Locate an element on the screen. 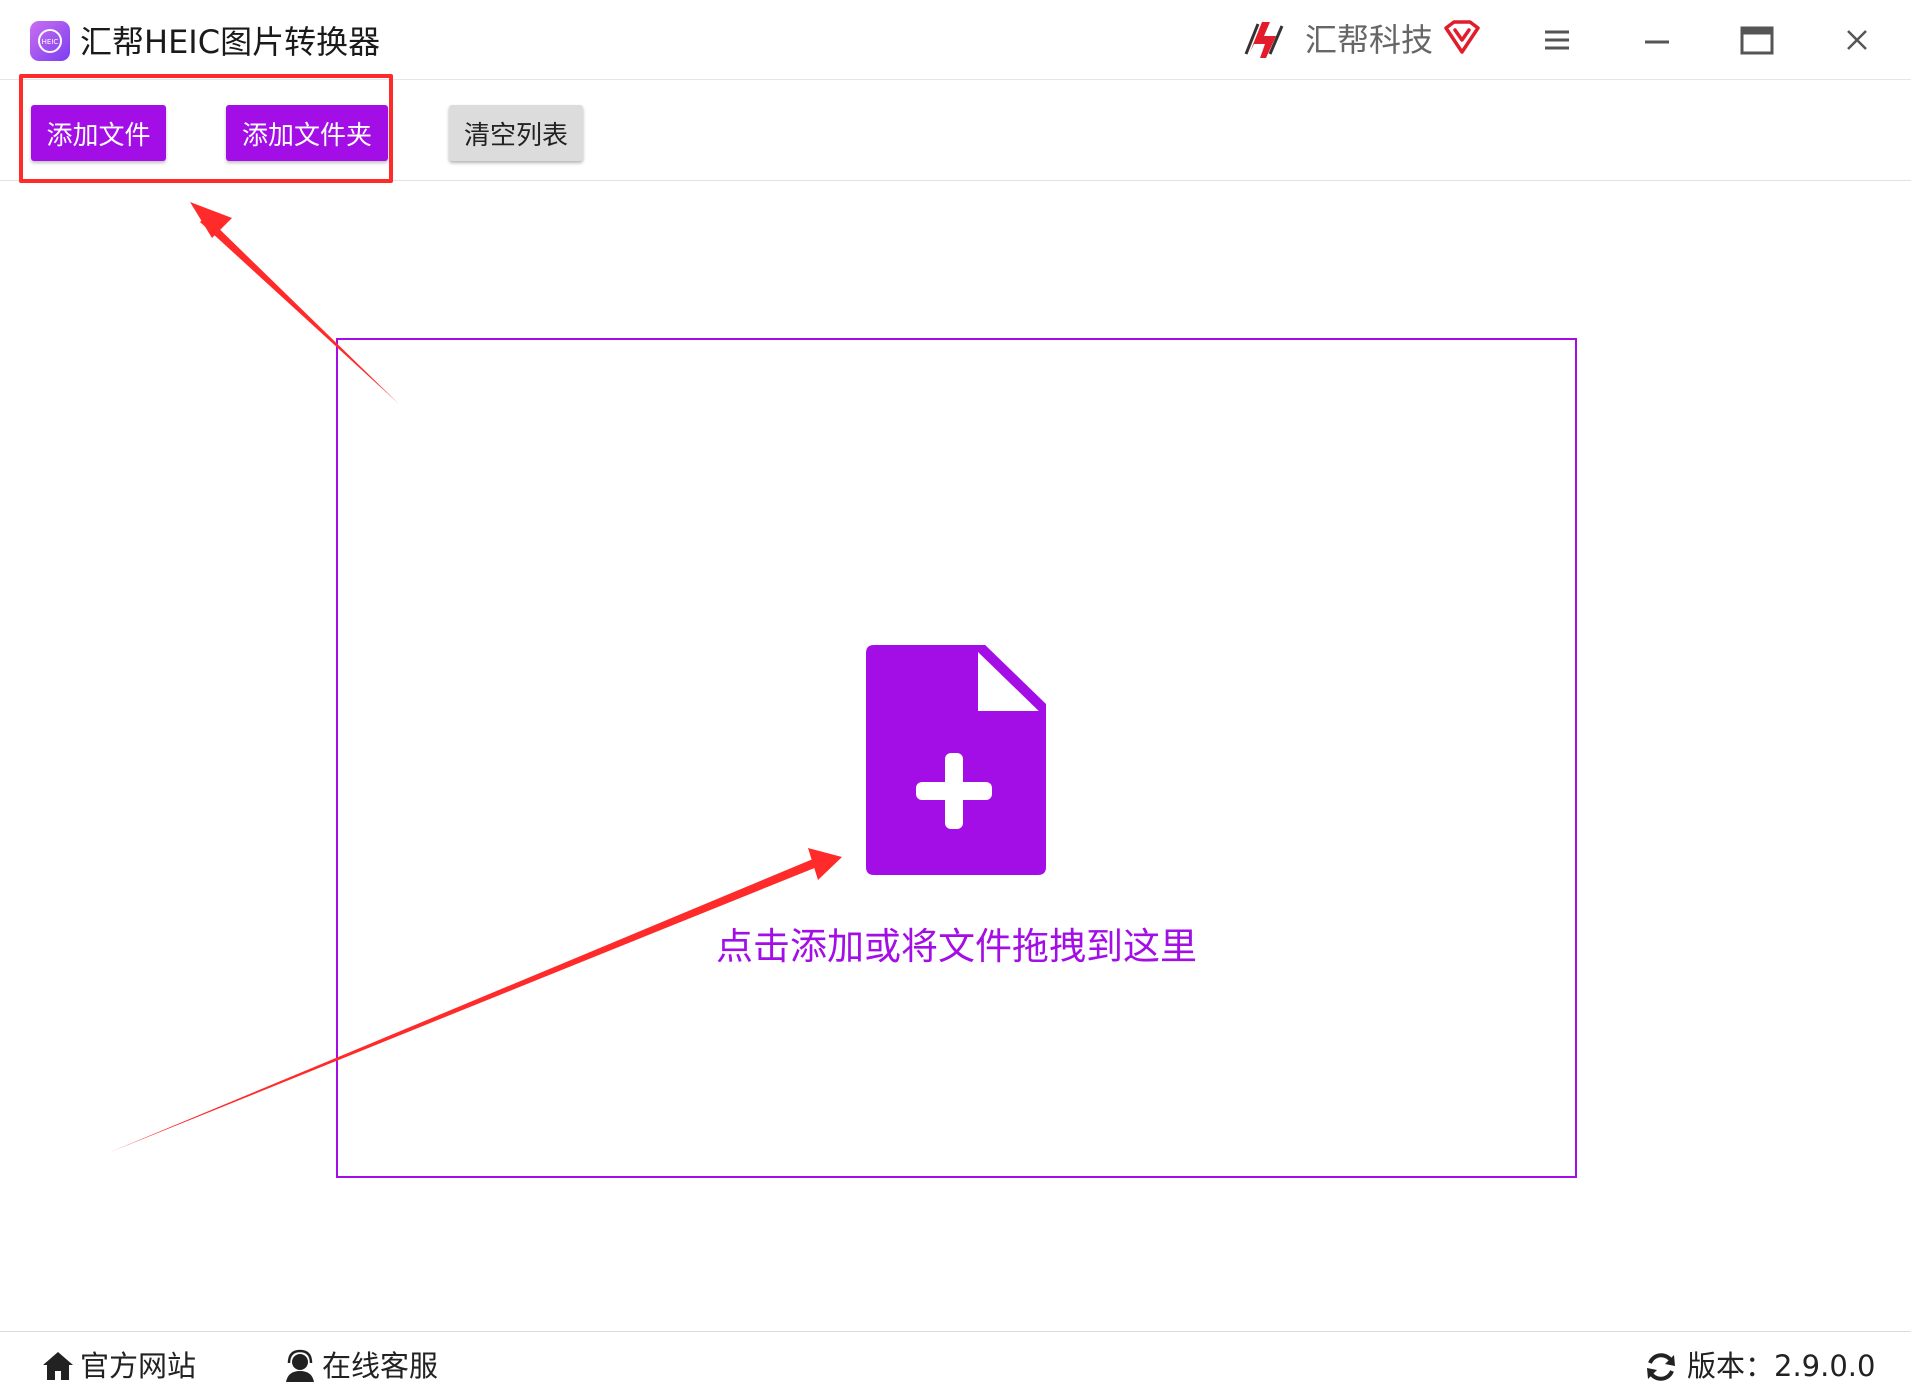 The height and width of the screenshot is (1399, 1911). version-label: 版本：2.9.0.0 is located at coordinates (1781, 1366).